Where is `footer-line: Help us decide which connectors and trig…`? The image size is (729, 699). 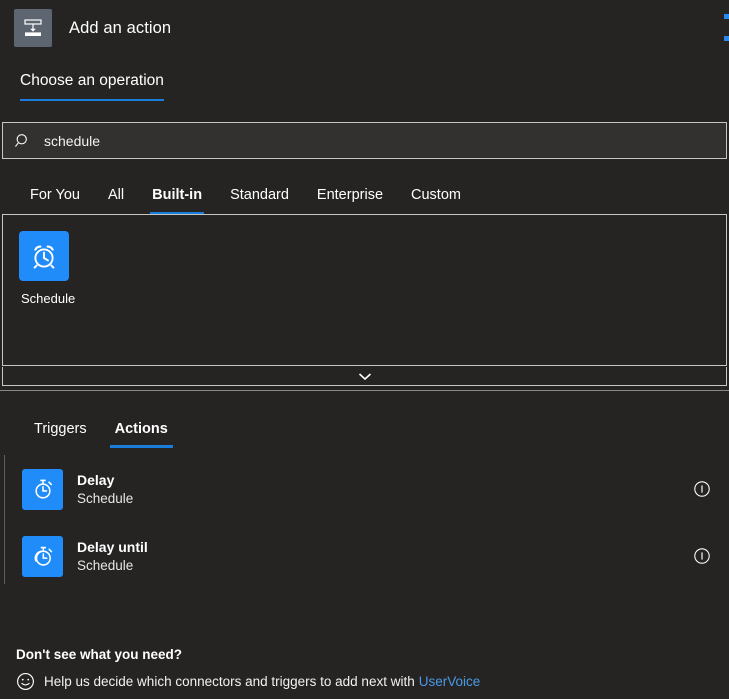
footer-line: Help us decide which connectors and trig… is located at coordinates (372, 681).